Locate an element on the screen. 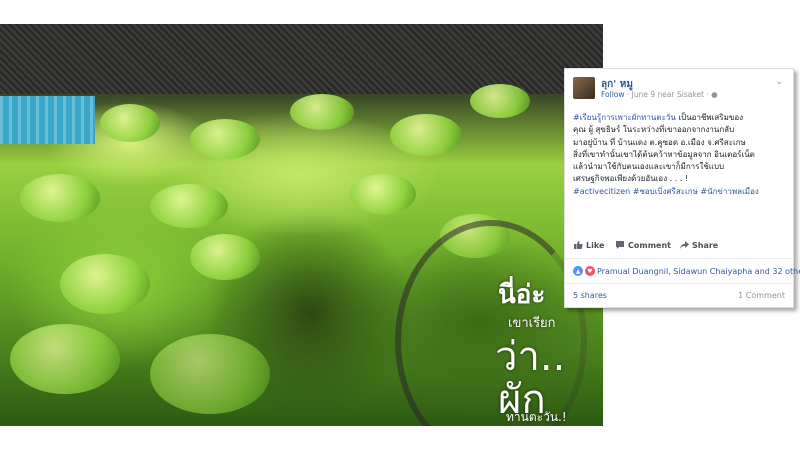  post-line: แล้วนำมาใช้กับตนเองและเขาก็มีการใช้แบบ is located at coordinates (649, 167).